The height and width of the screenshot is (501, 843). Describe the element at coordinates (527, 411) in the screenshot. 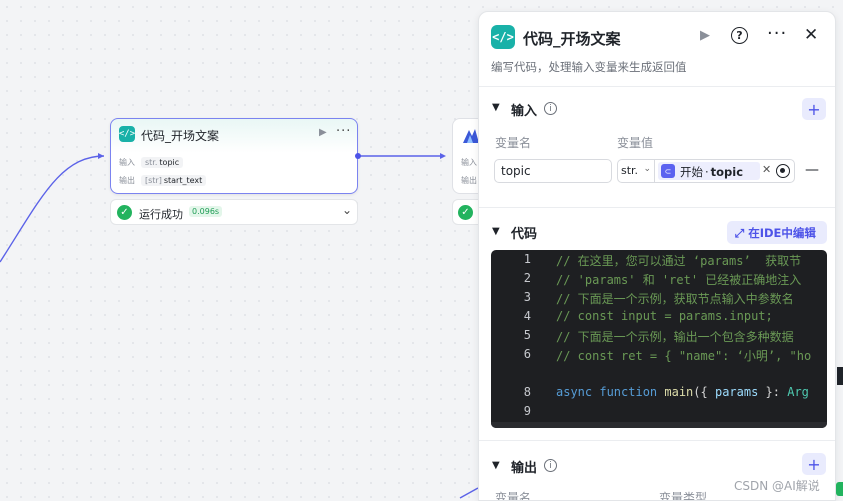

I see `line-number: 9` at that location.